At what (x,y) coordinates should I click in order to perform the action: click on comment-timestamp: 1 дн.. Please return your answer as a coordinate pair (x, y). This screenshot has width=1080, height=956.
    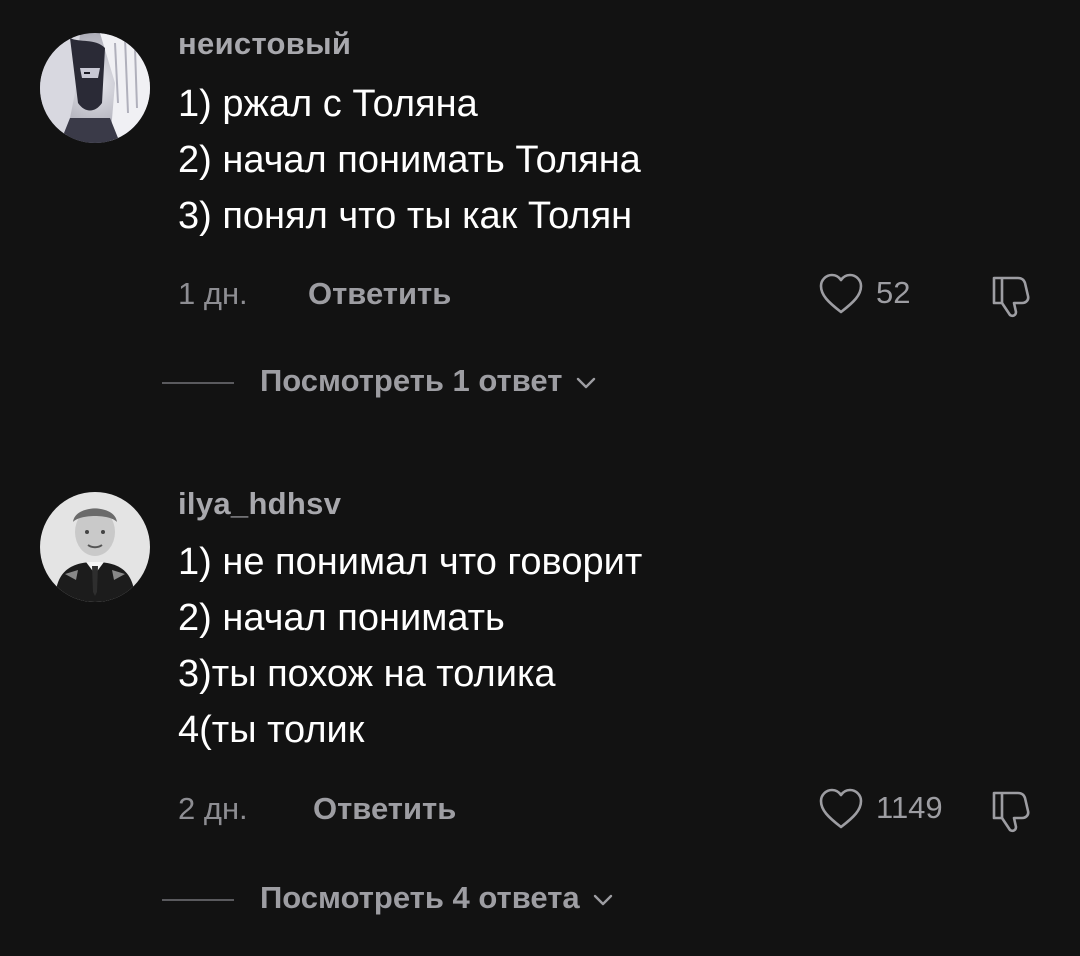
    Looking at the image, I should click on (213, 293).